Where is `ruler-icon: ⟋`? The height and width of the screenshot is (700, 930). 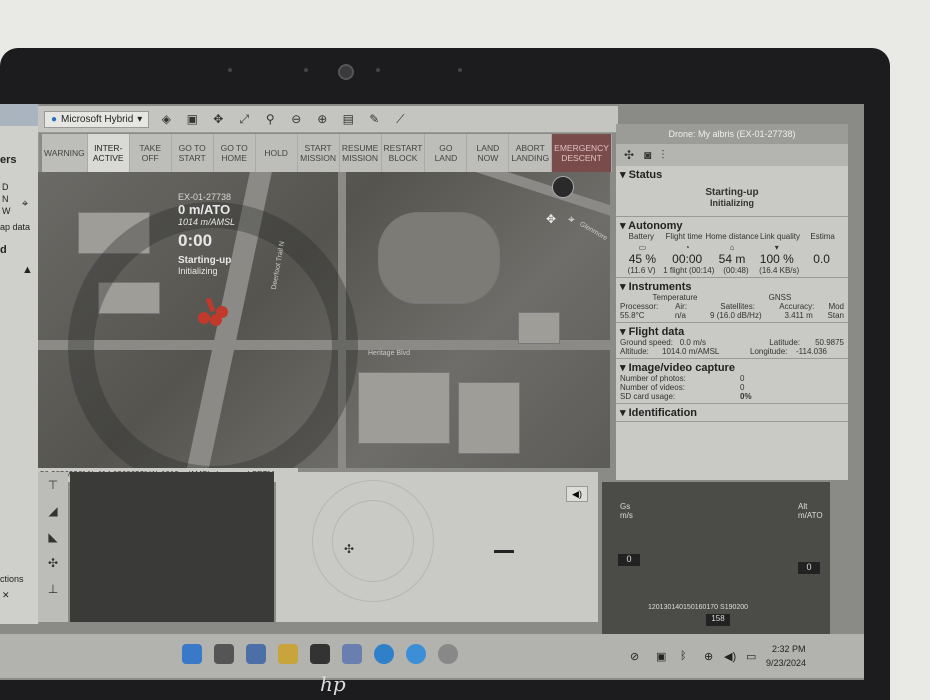 ruler-icon: ⟋ is located at coordinates (400, 119).